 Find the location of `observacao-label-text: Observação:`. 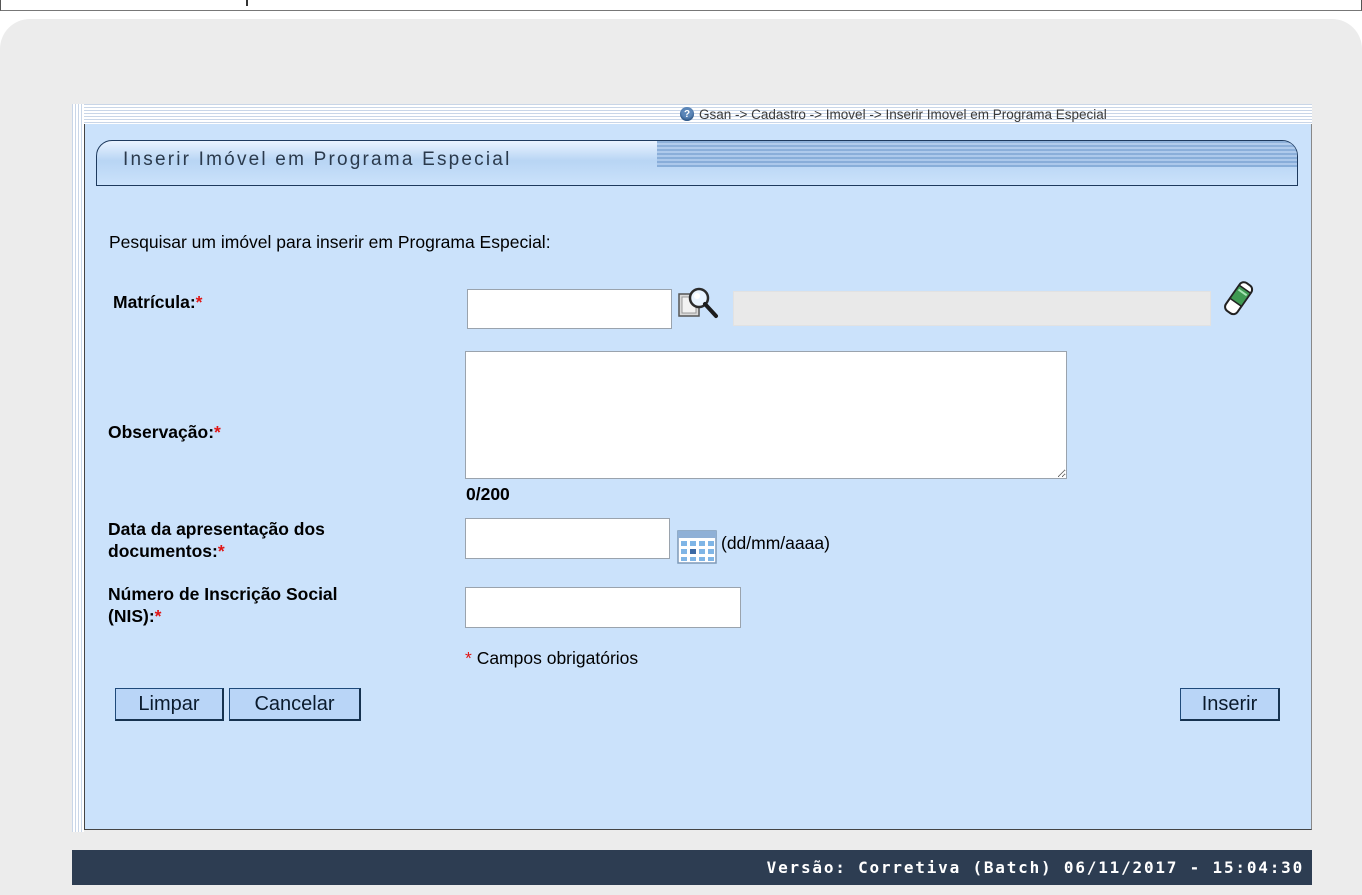

observacao-label-text: Observação: is located at coordinates (161, 432).